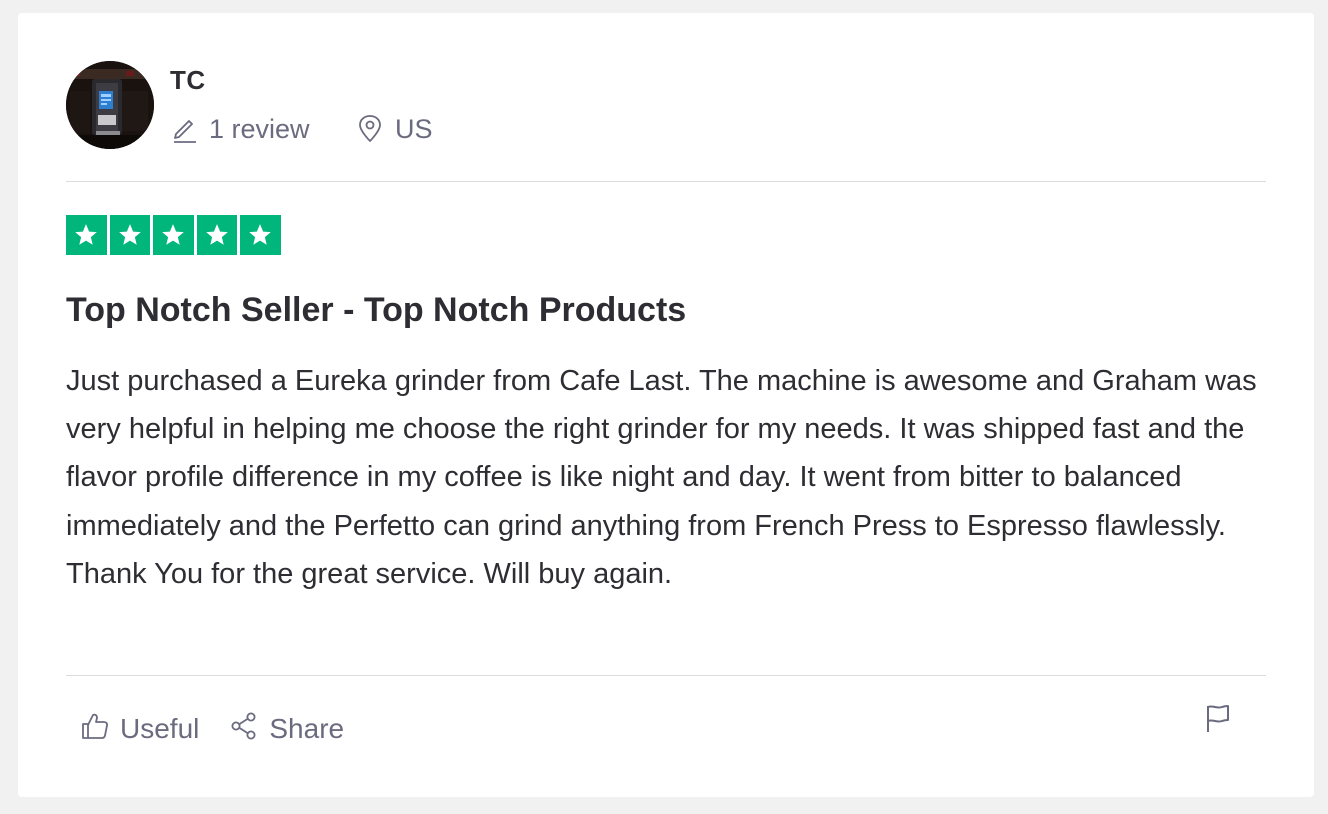 The height and width of the screenshot is (814, 1328). I want to click on star-rating, so click(173, 235).